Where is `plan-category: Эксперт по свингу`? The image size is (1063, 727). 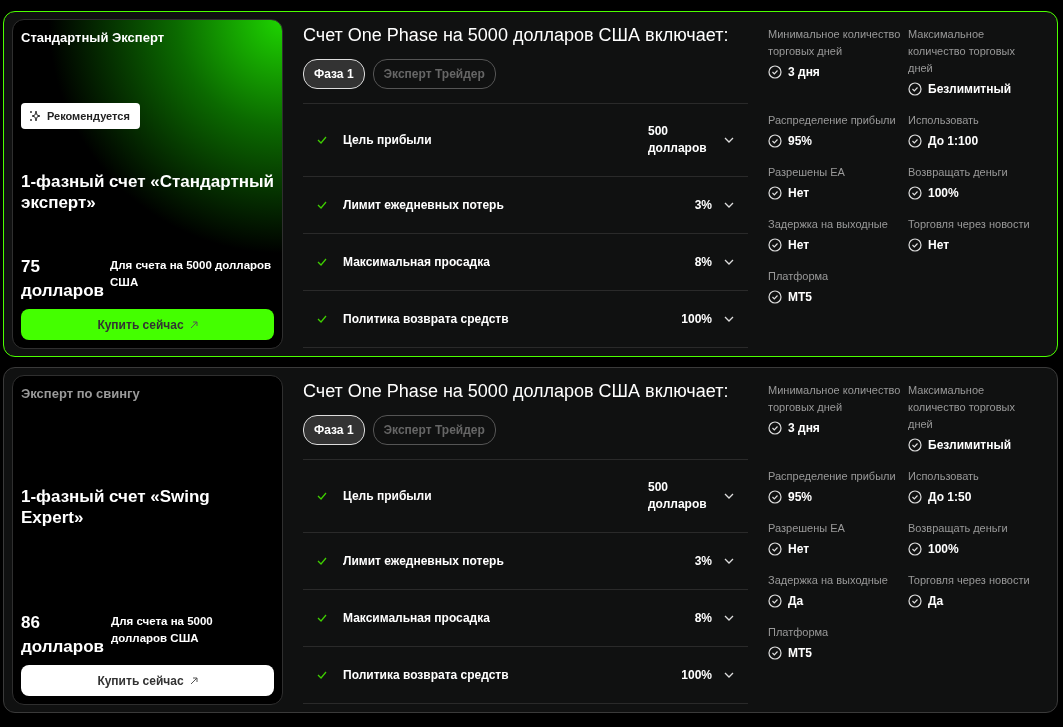
plan-category: Эксперт по свингу is located at coordinates (81, 394).